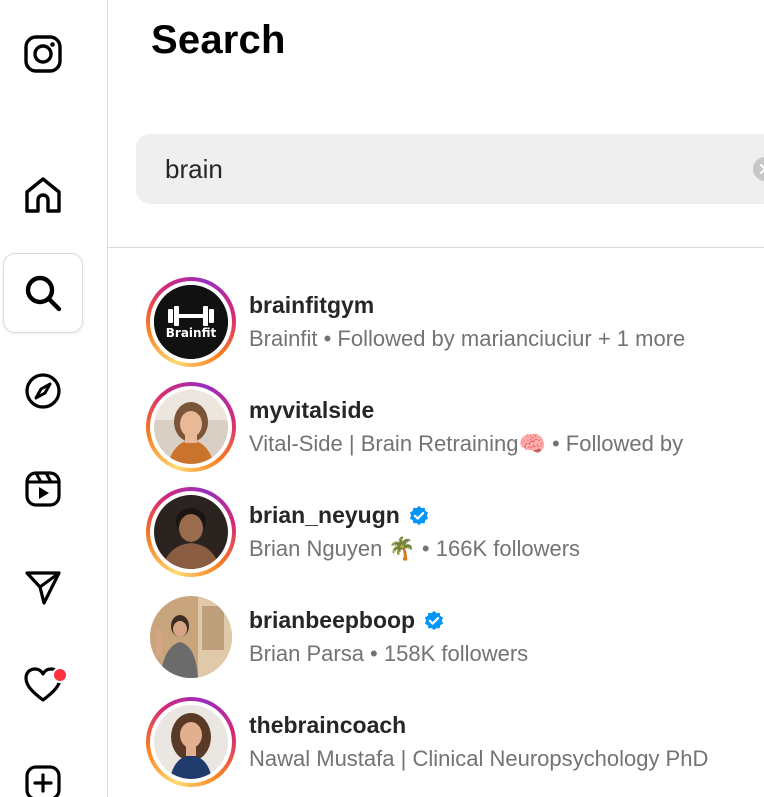  I want to click on home-icon, so click(43, 195).